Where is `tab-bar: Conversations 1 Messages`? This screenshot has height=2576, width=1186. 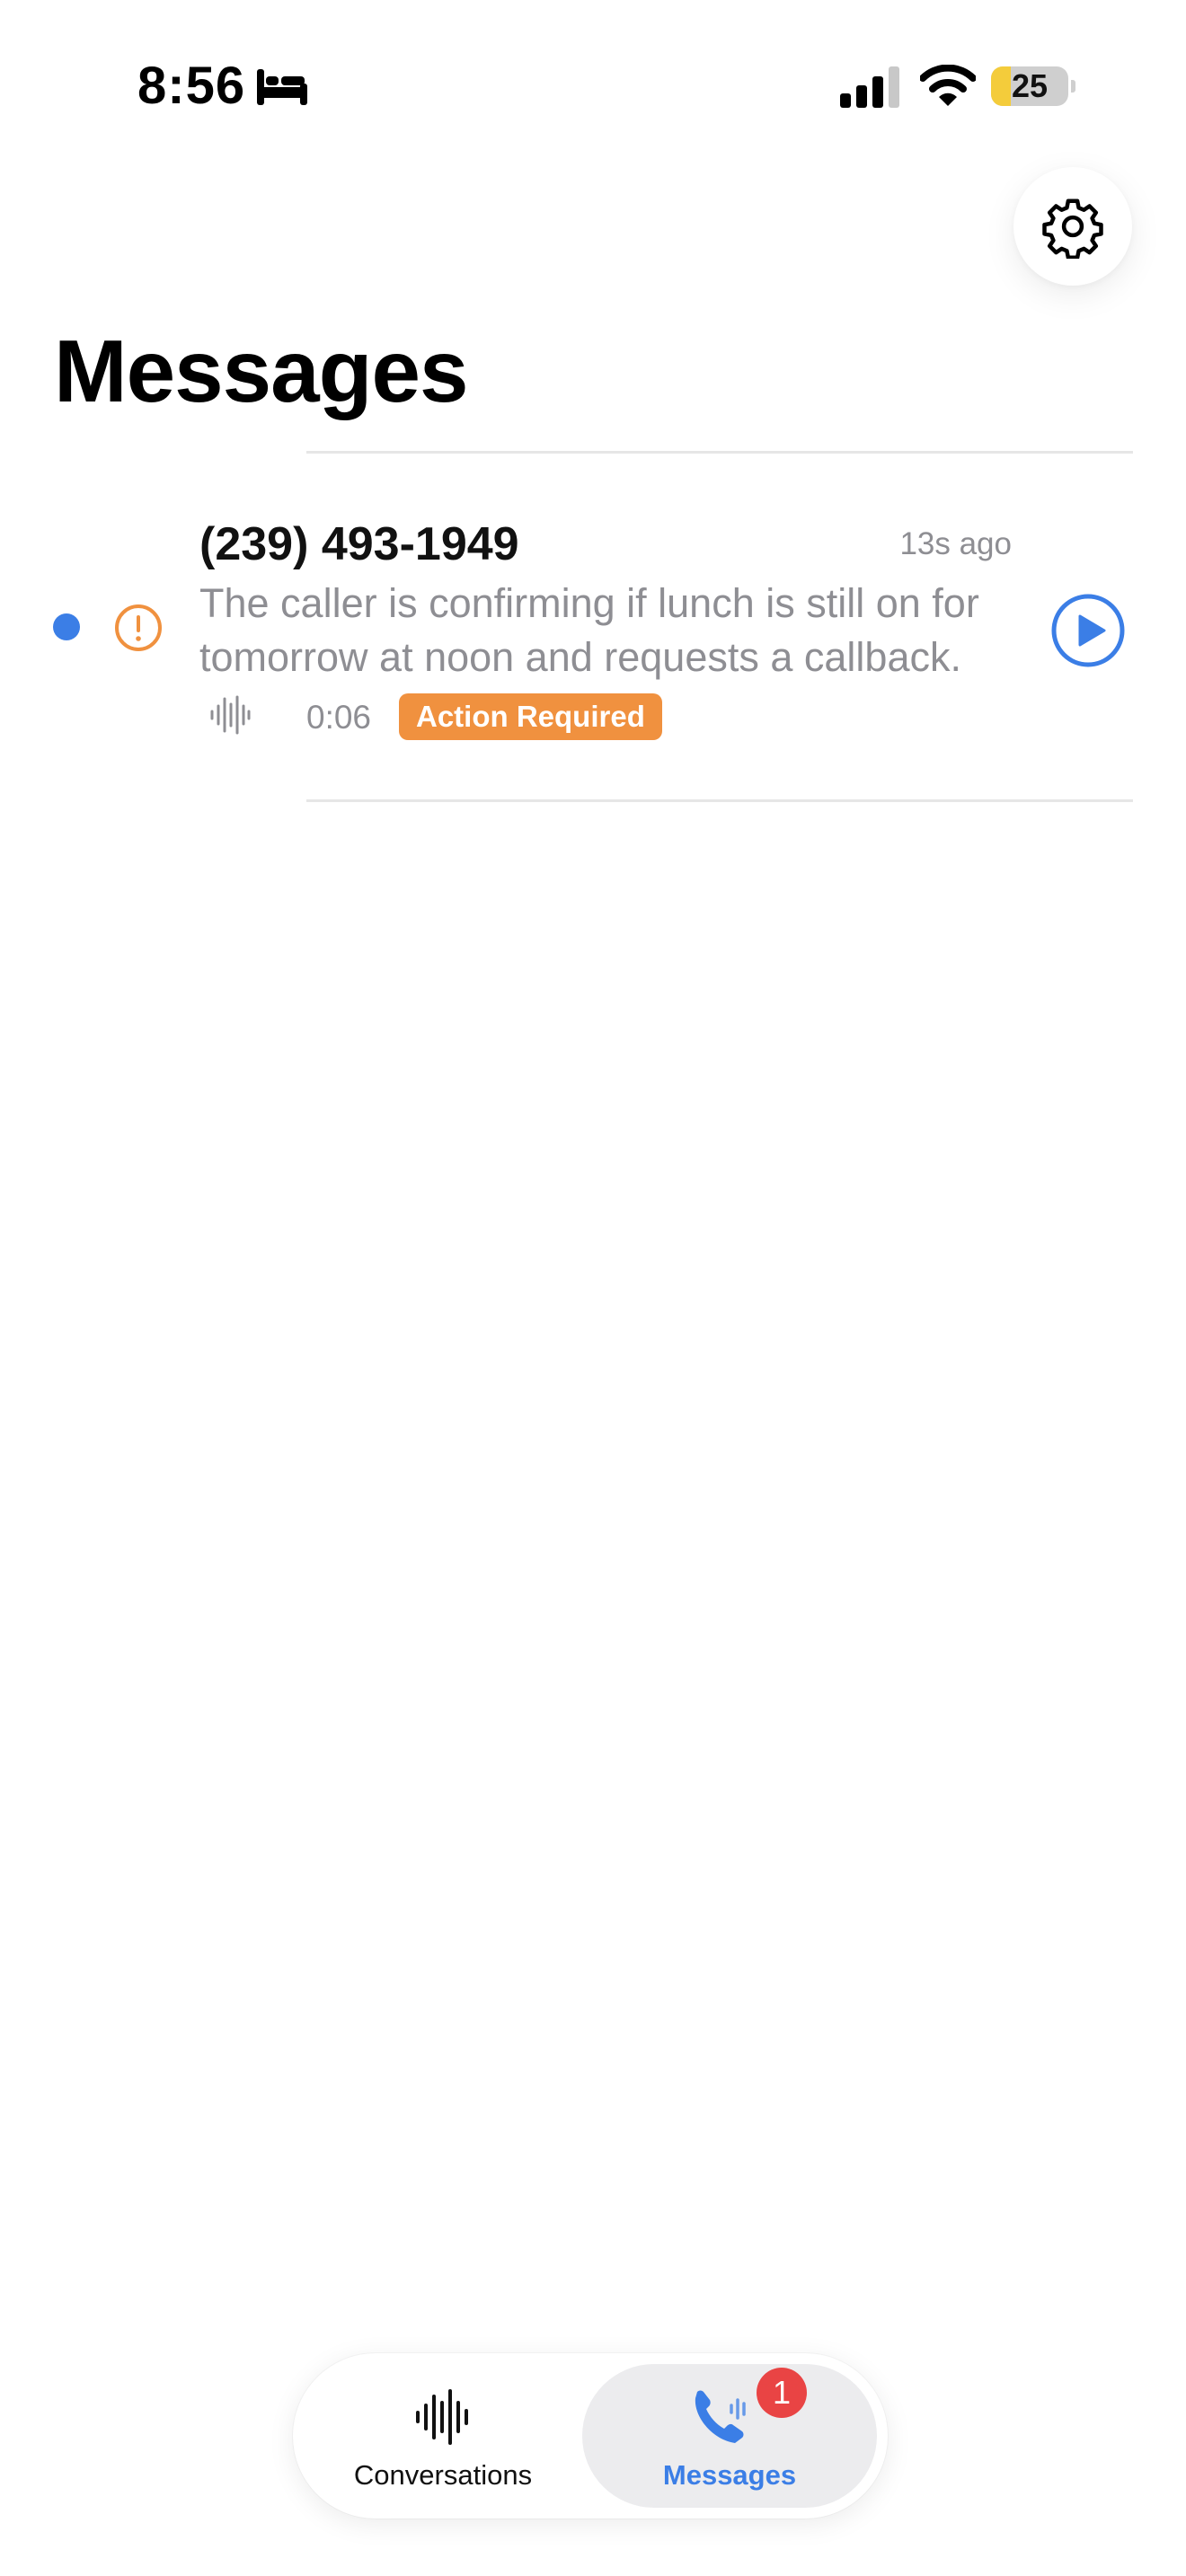
tab-bar: Conversations 1 Messages is located at coordinates (590, 2436).